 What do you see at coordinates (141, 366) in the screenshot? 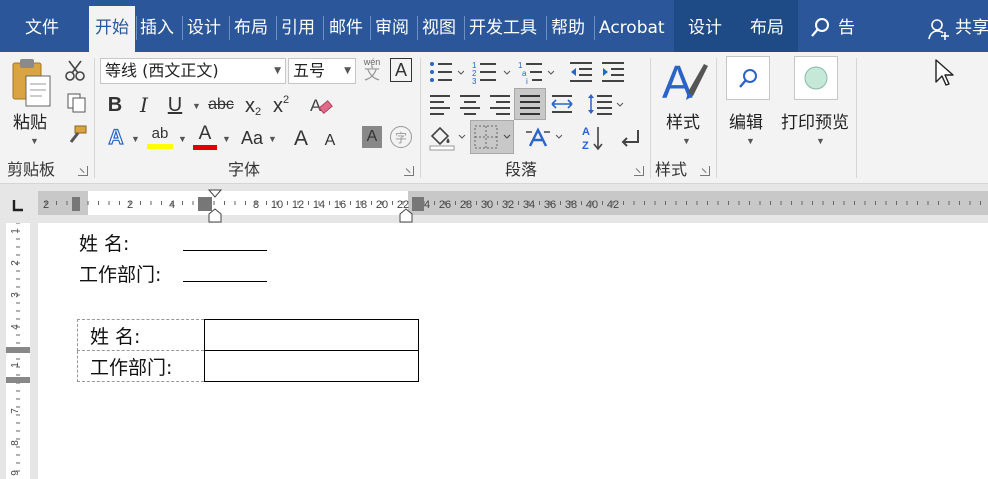
I see `table-cell-label: 工作部门:` at bounding box center [141, 366].